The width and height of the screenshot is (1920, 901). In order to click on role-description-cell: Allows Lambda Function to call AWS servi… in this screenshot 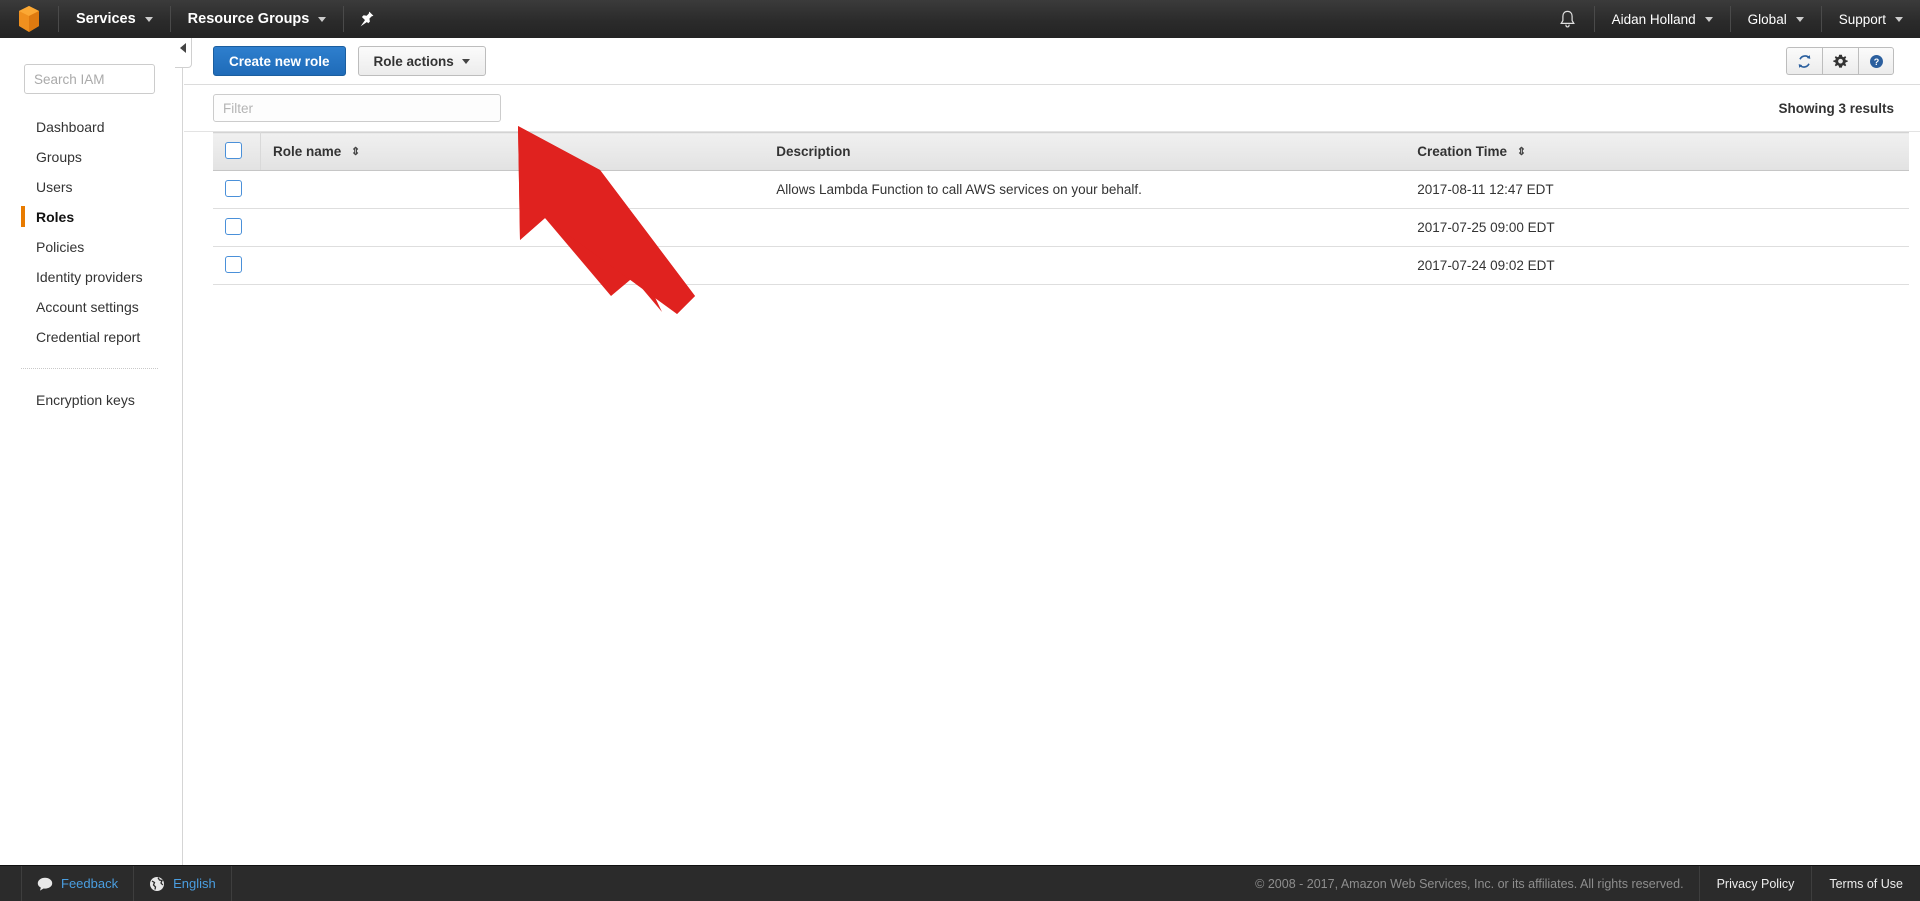, I will do `click(1085, 189)`.